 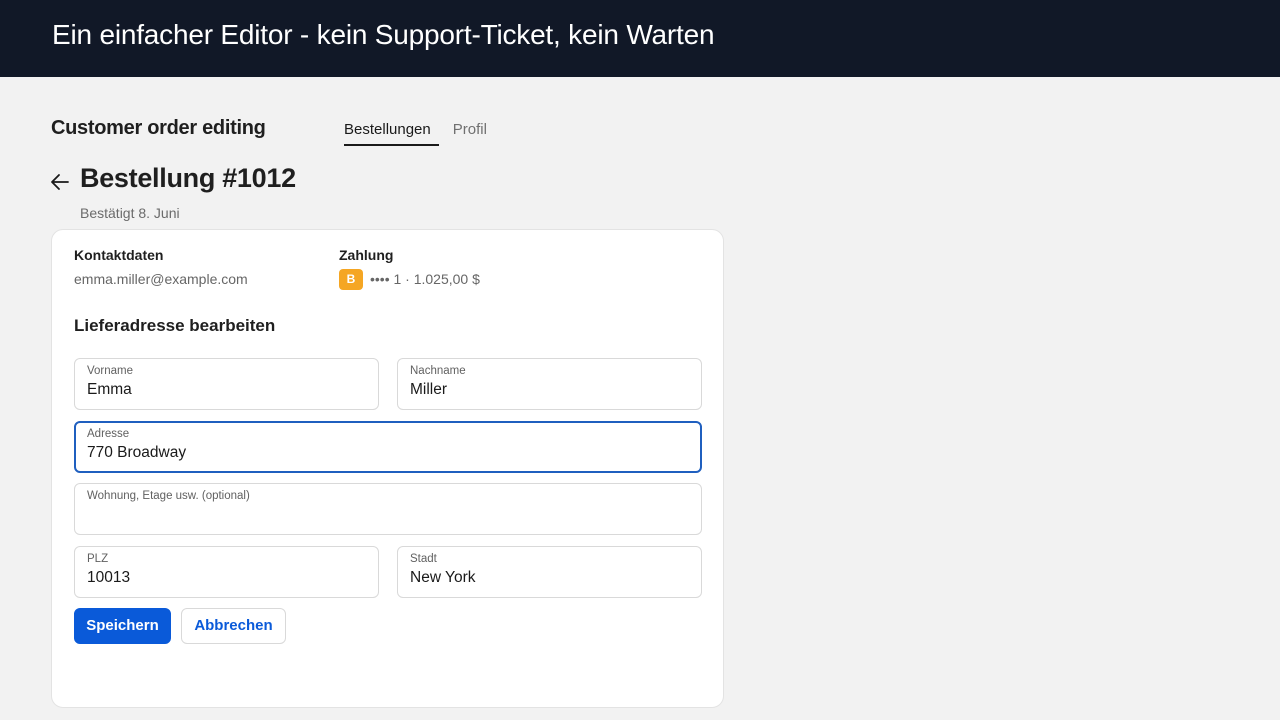 What do you see at coordinates (161, 279) in the screenshot?
I see `contact-email: emma.miller@example.com` at bounding box center [161, 279].